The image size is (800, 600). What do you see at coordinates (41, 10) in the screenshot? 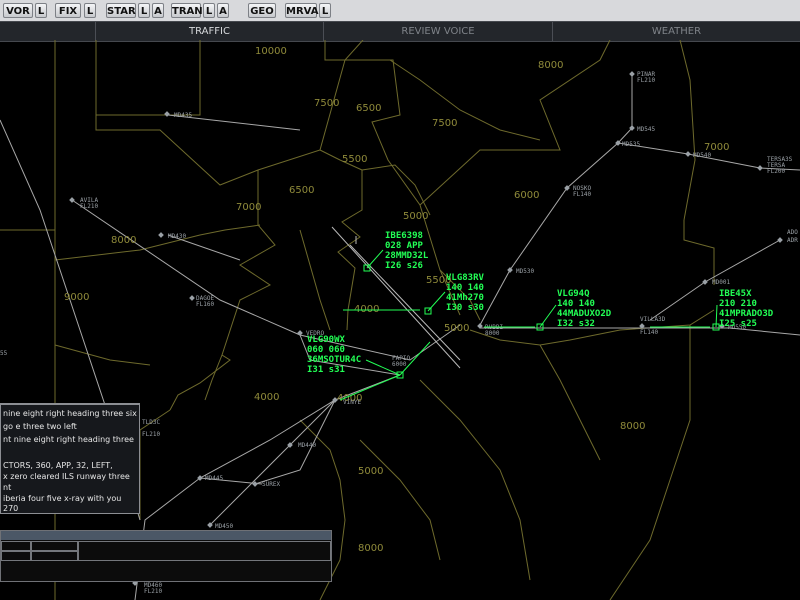
I see `vor-l-toggle: L` at bounding box center [41, 10].